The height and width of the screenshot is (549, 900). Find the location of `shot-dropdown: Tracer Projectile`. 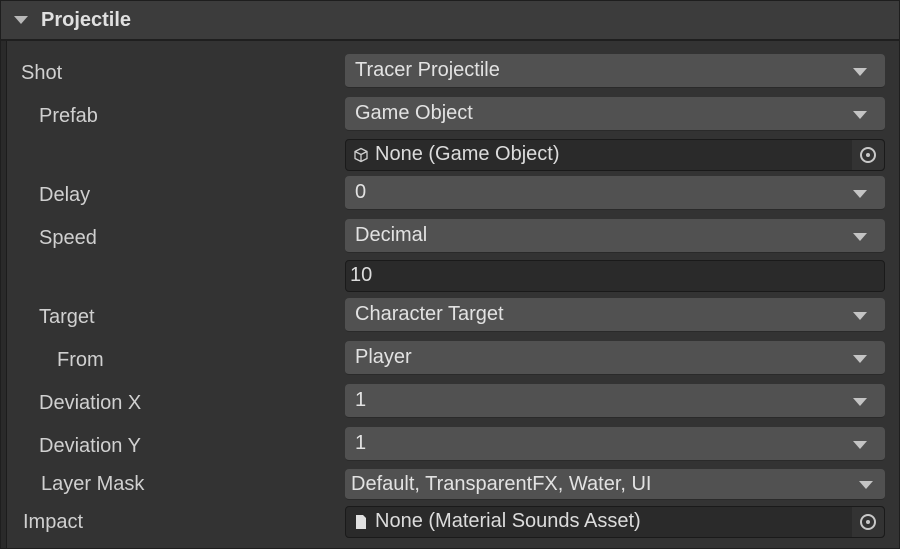

shot-dropdown: Tracer Projectile is located at coordinates (615, 71).